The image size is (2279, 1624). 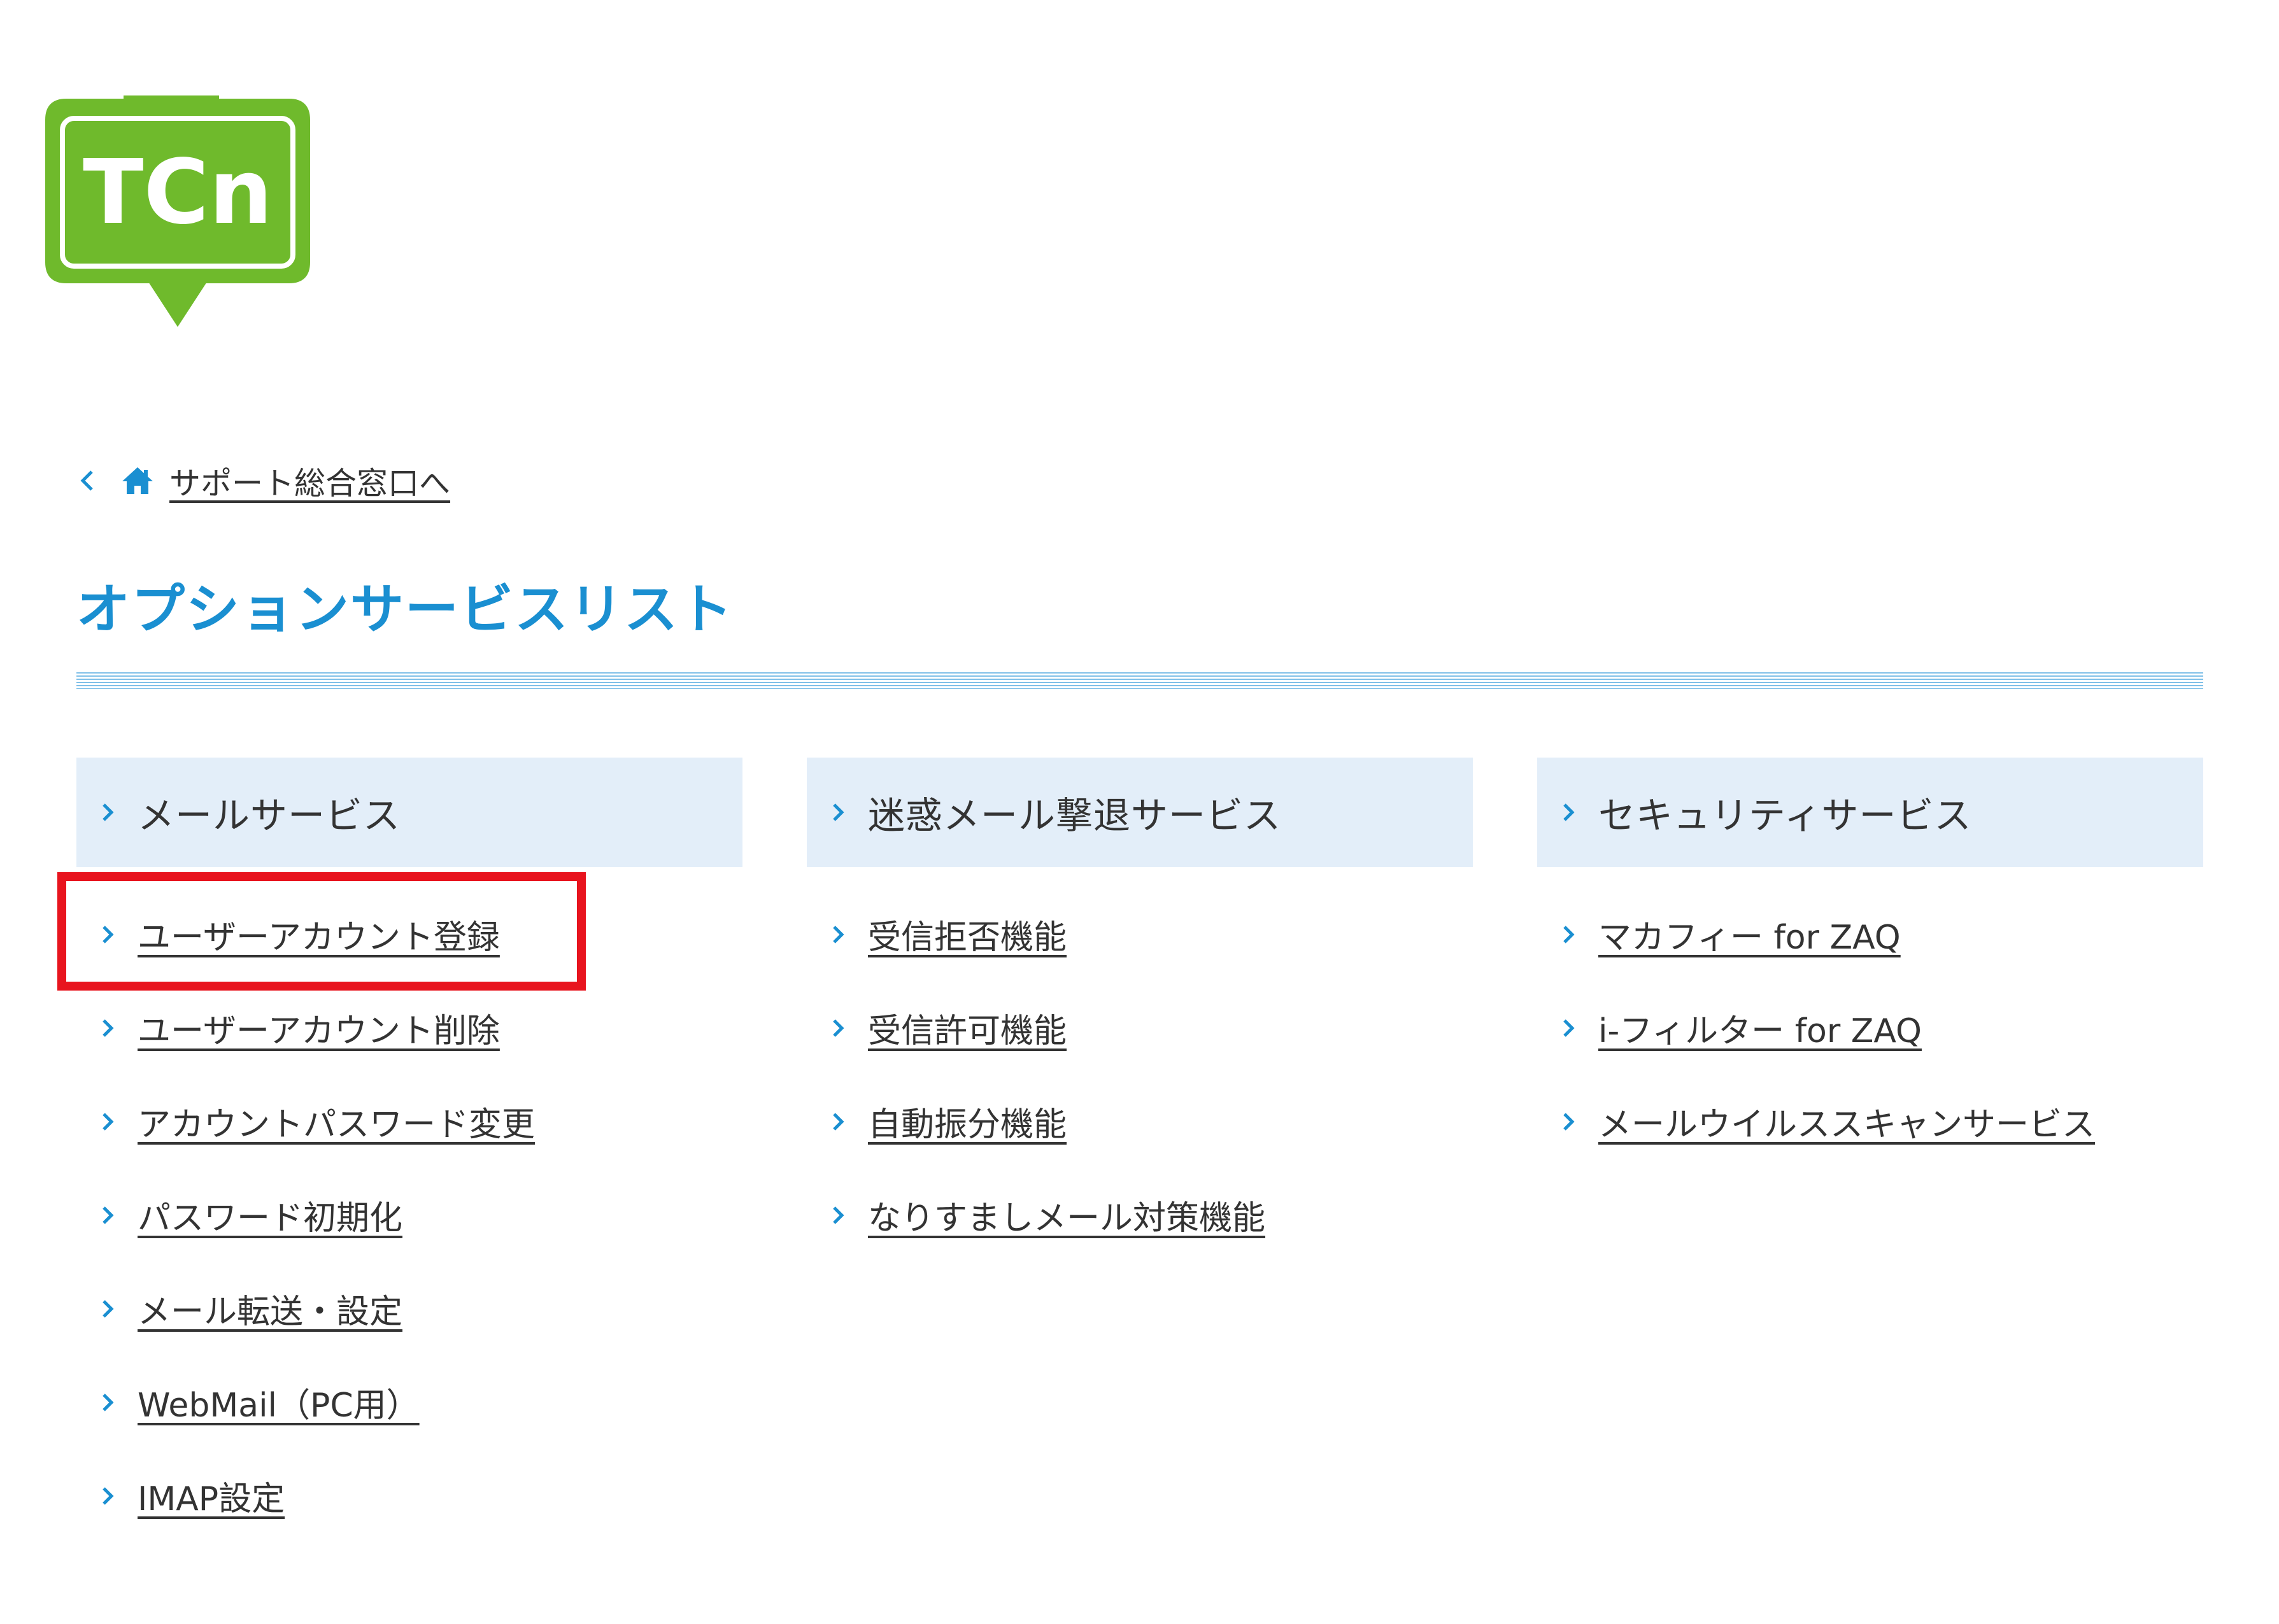 I want to click on list-item: パスワード初期化, so click(x=409, y=1215).